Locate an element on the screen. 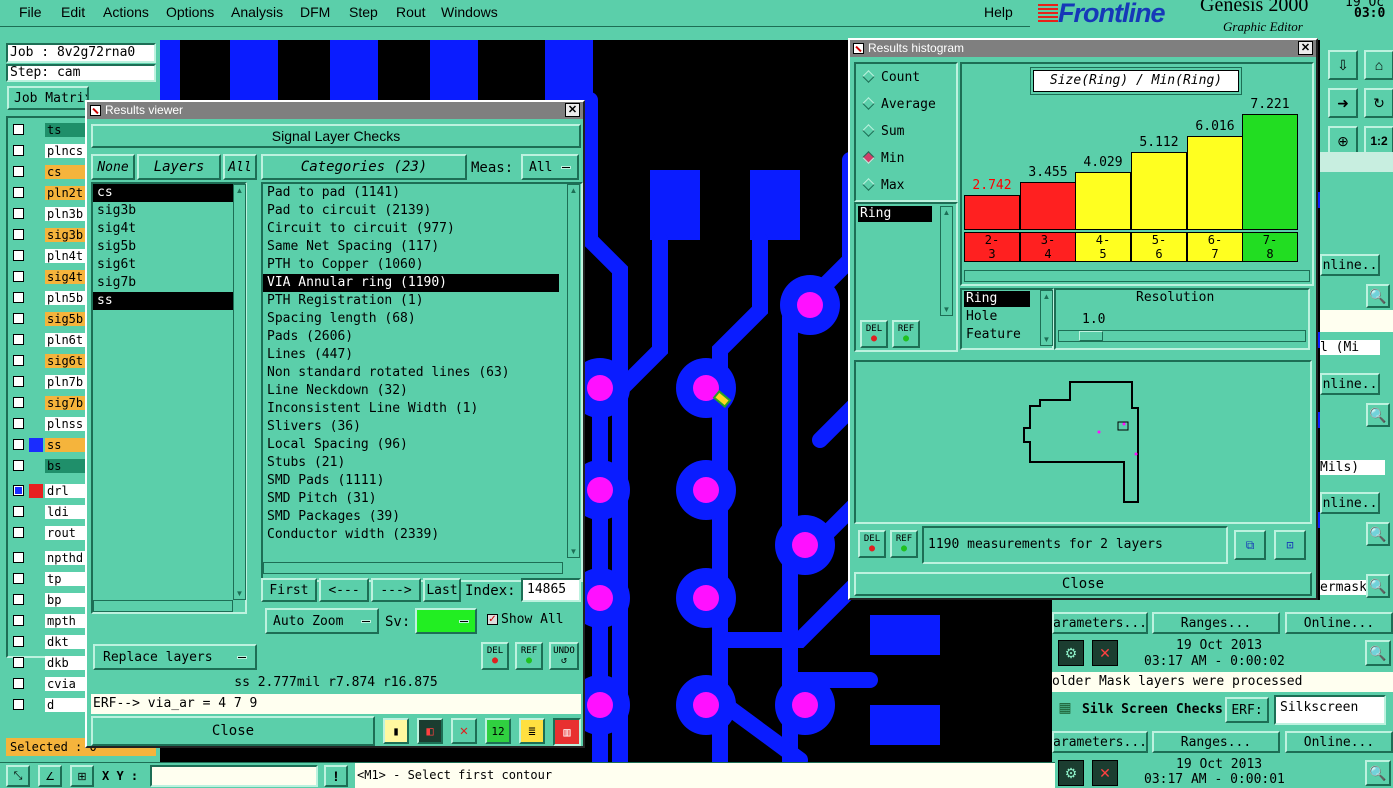 The height and width of the screenshot is (788, 1393). rotate-icon: ↻ is located at coordinates (1378, 103).